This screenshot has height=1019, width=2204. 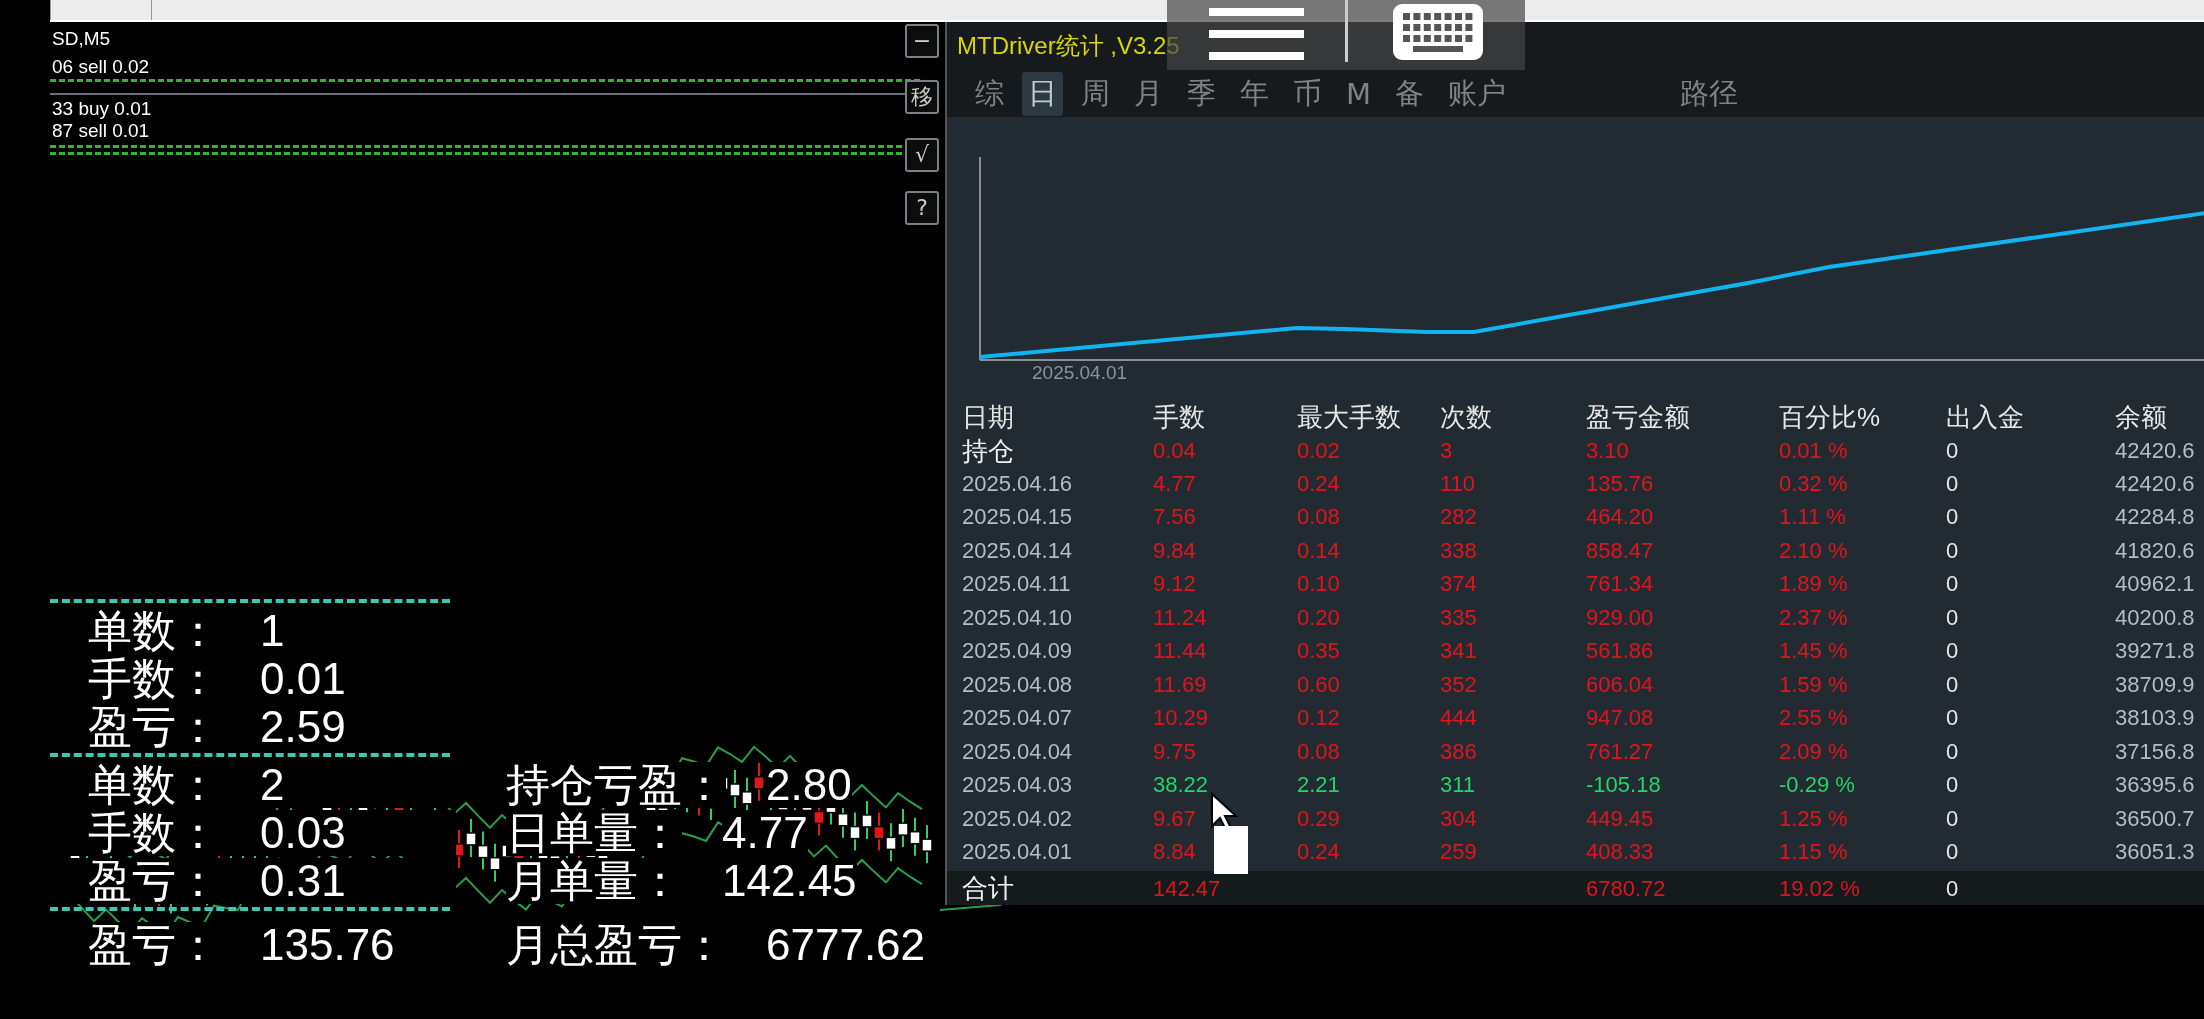 What do you see at coordinates (1813, 852) in the screenshot?
I see `table-cell: 1.15 %` at bounding box center [1813, 852].